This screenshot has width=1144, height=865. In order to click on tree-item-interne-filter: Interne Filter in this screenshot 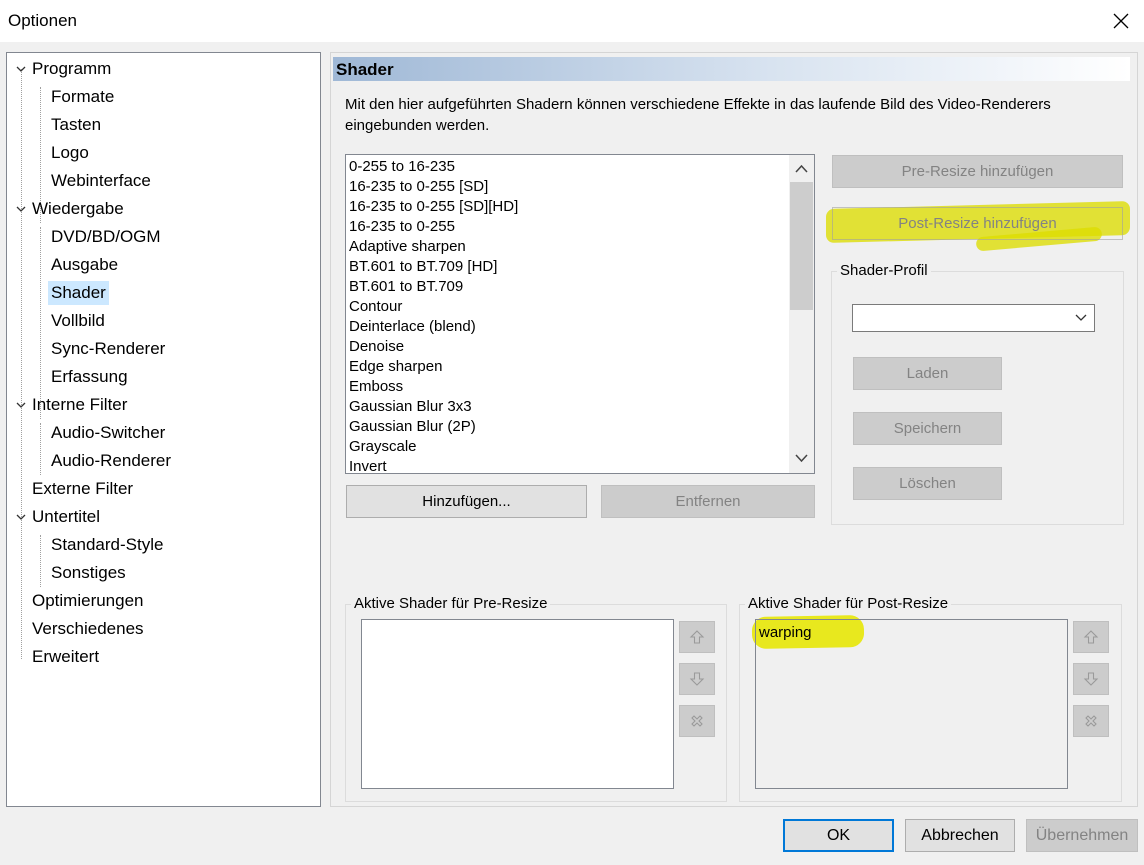, I will do `click(79, 405)`.